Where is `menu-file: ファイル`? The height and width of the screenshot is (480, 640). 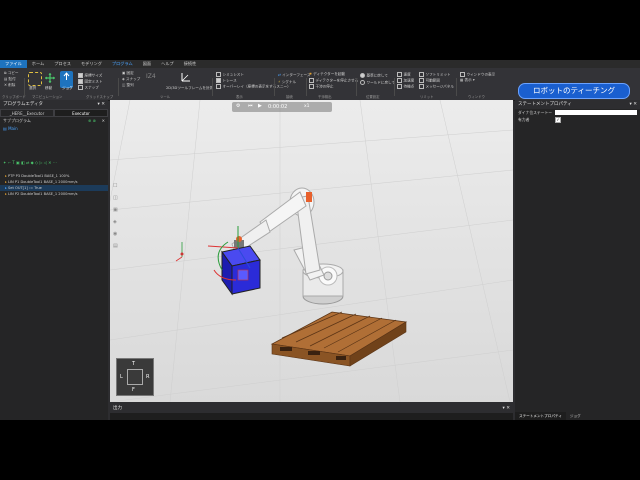
menu-file: ファイル is located at coordinates (13, 64).